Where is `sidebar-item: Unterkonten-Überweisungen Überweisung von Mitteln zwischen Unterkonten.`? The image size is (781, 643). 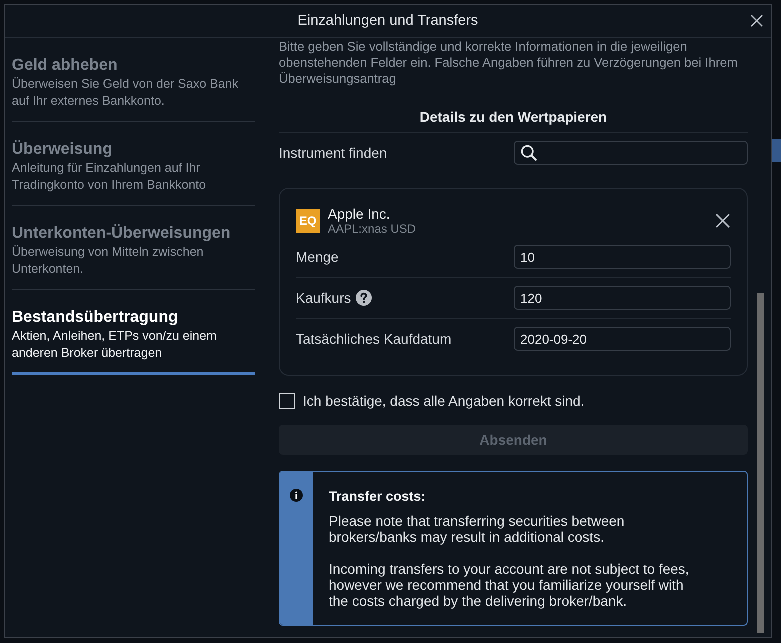 sidebar-item: Unterkonten-Überweisungen Überweisung von Mitteln zwischen Unterkonten. is located at coordinates (133, 248).